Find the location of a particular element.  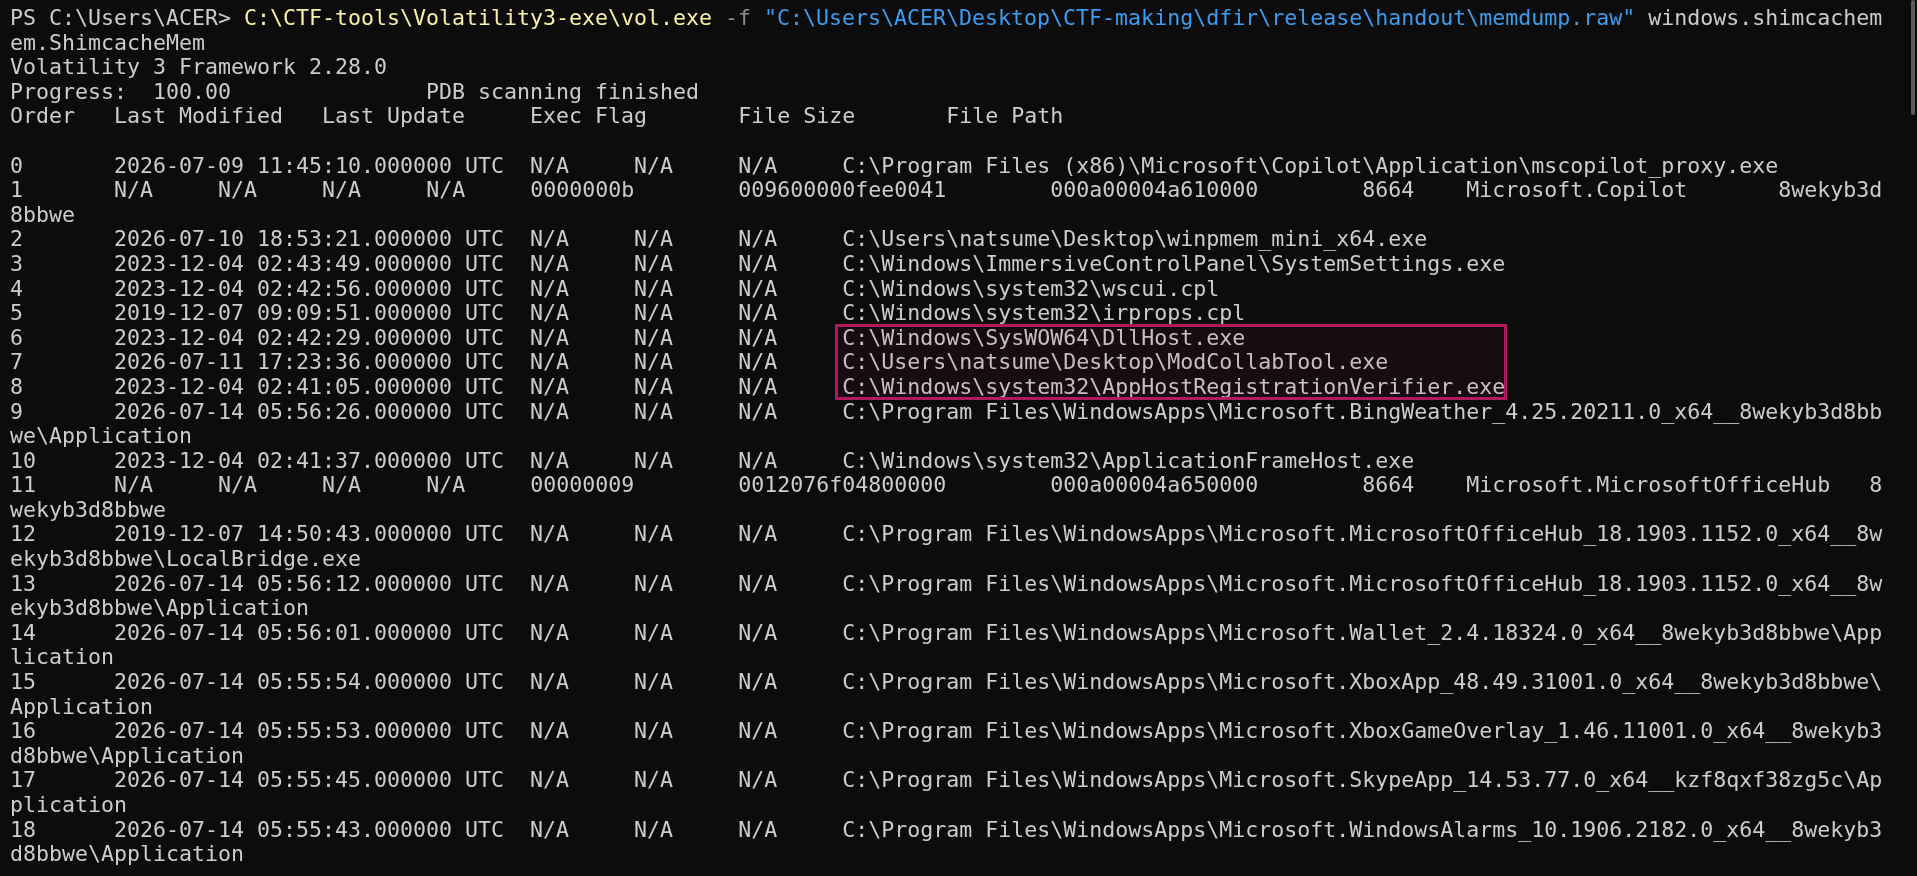

table-cell: 4 is located at coordinates (16, 288).